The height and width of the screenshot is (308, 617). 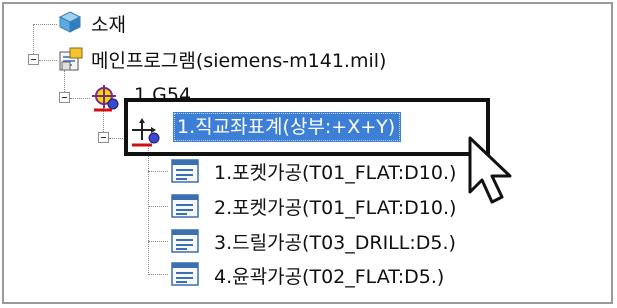 What do you see at coordinates (335, 243) in the screenshot?
I see `tree-item-label: 3.드릴가공(T03_DRILL:D5.)` at bounding box center [335, 243].